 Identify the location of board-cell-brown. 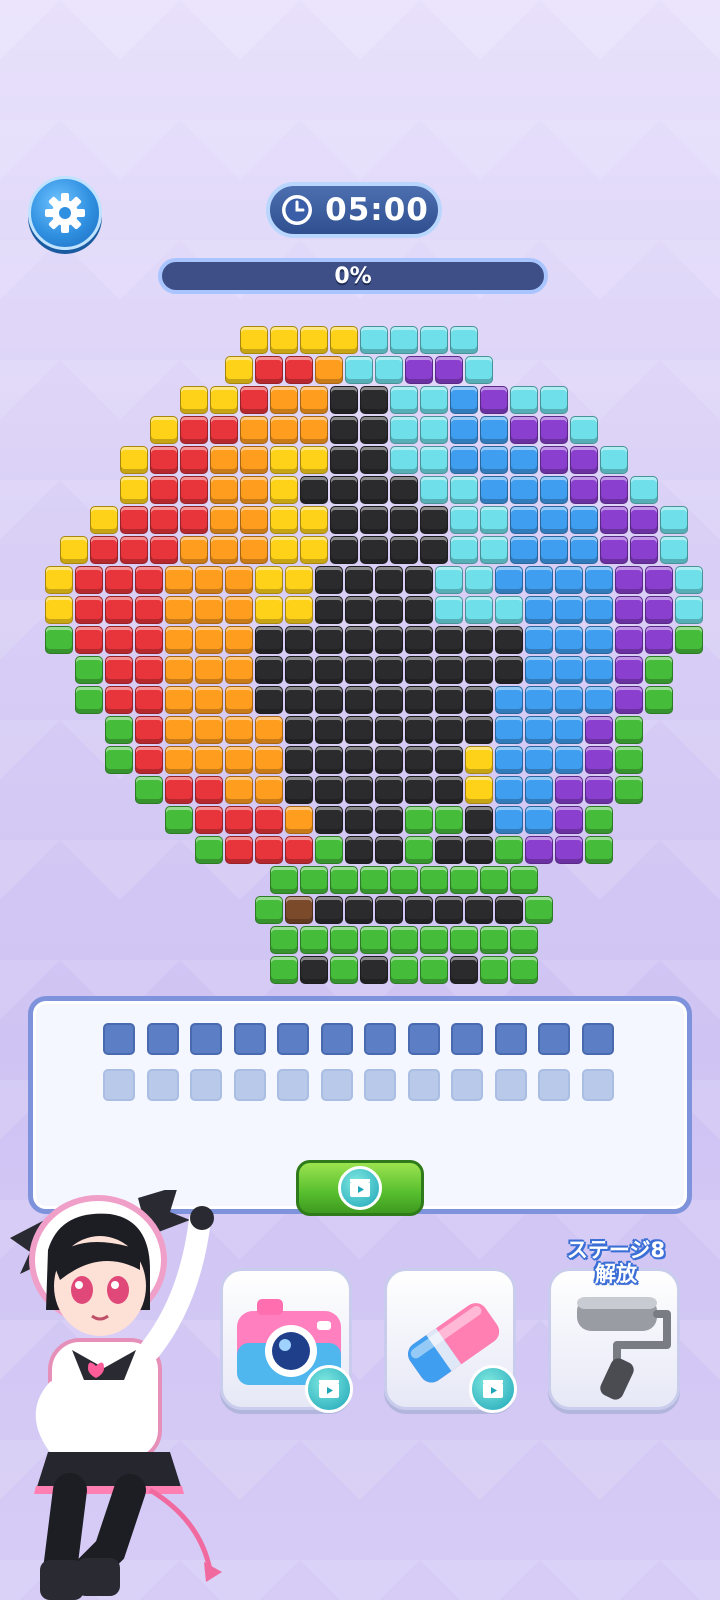
(299, 910).